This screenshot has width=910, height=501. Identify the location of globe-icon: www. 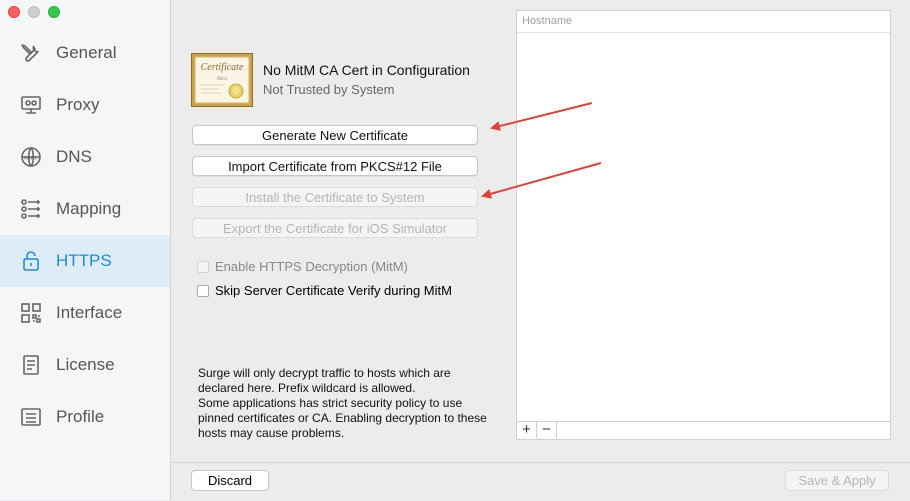
(31, 157).